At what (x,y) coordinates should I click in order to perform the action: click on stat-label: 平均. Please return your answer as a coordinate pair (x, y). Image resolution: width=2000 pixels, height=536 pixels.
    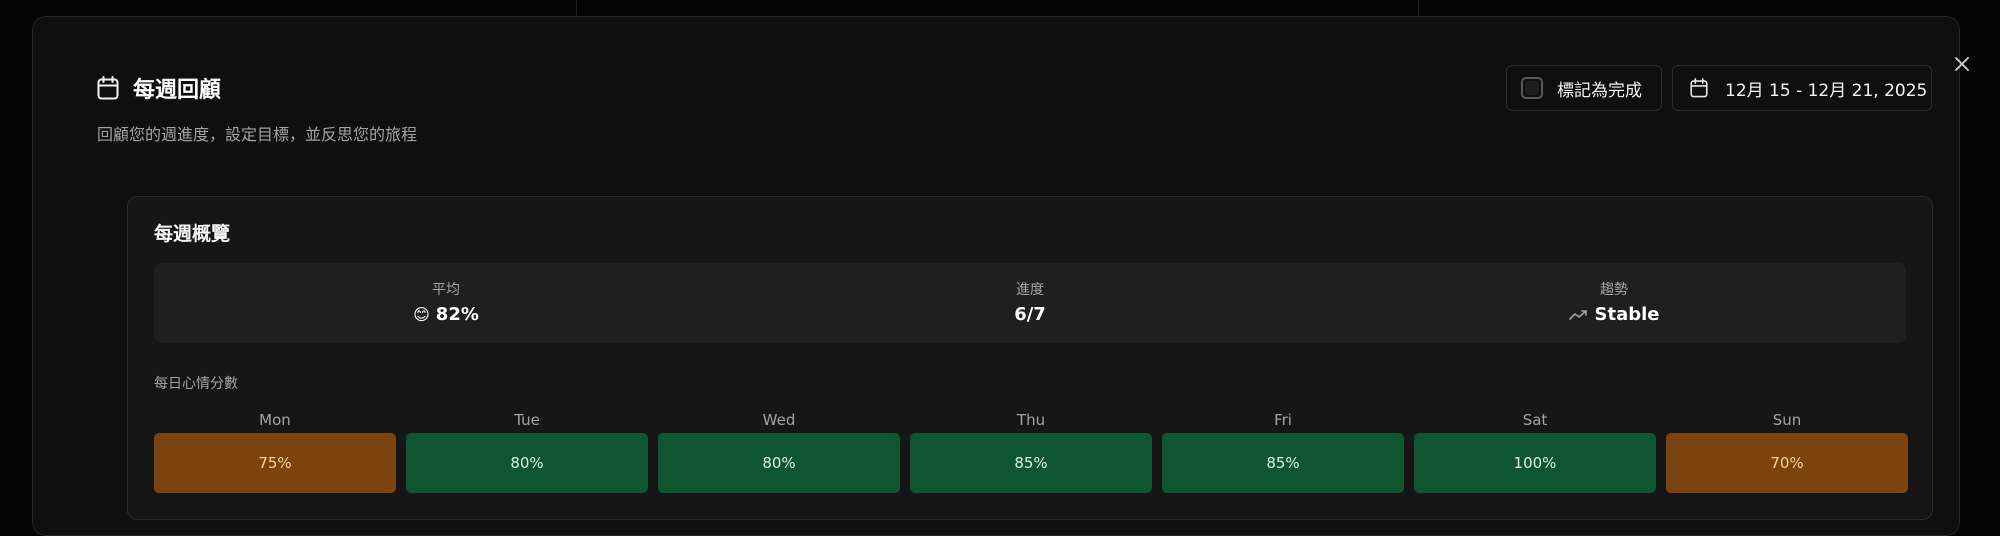
    Looking at the image, I should click on (446, 290).